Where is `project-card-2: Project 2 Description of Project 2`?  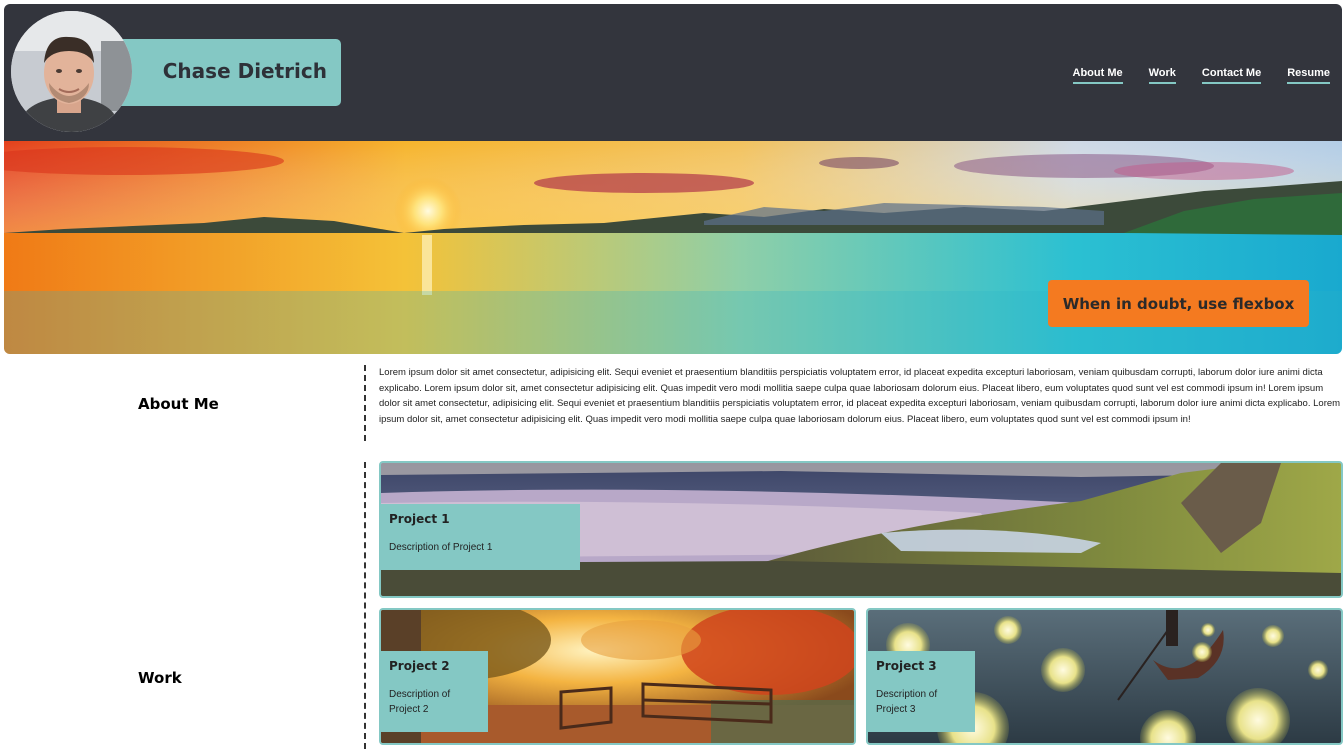
project-card-2: Project 2 Description of Project 2 is located at coordinates (617, 676).